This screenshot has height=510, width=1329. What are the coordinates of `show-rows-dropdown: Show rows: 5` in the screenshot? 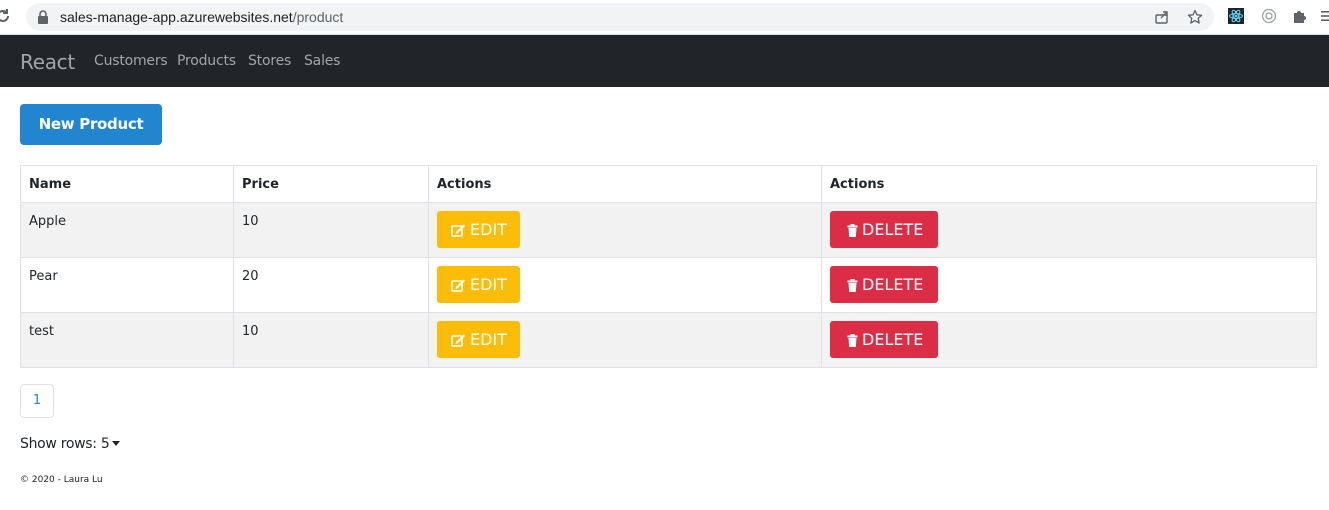 It's located at (70, 444).